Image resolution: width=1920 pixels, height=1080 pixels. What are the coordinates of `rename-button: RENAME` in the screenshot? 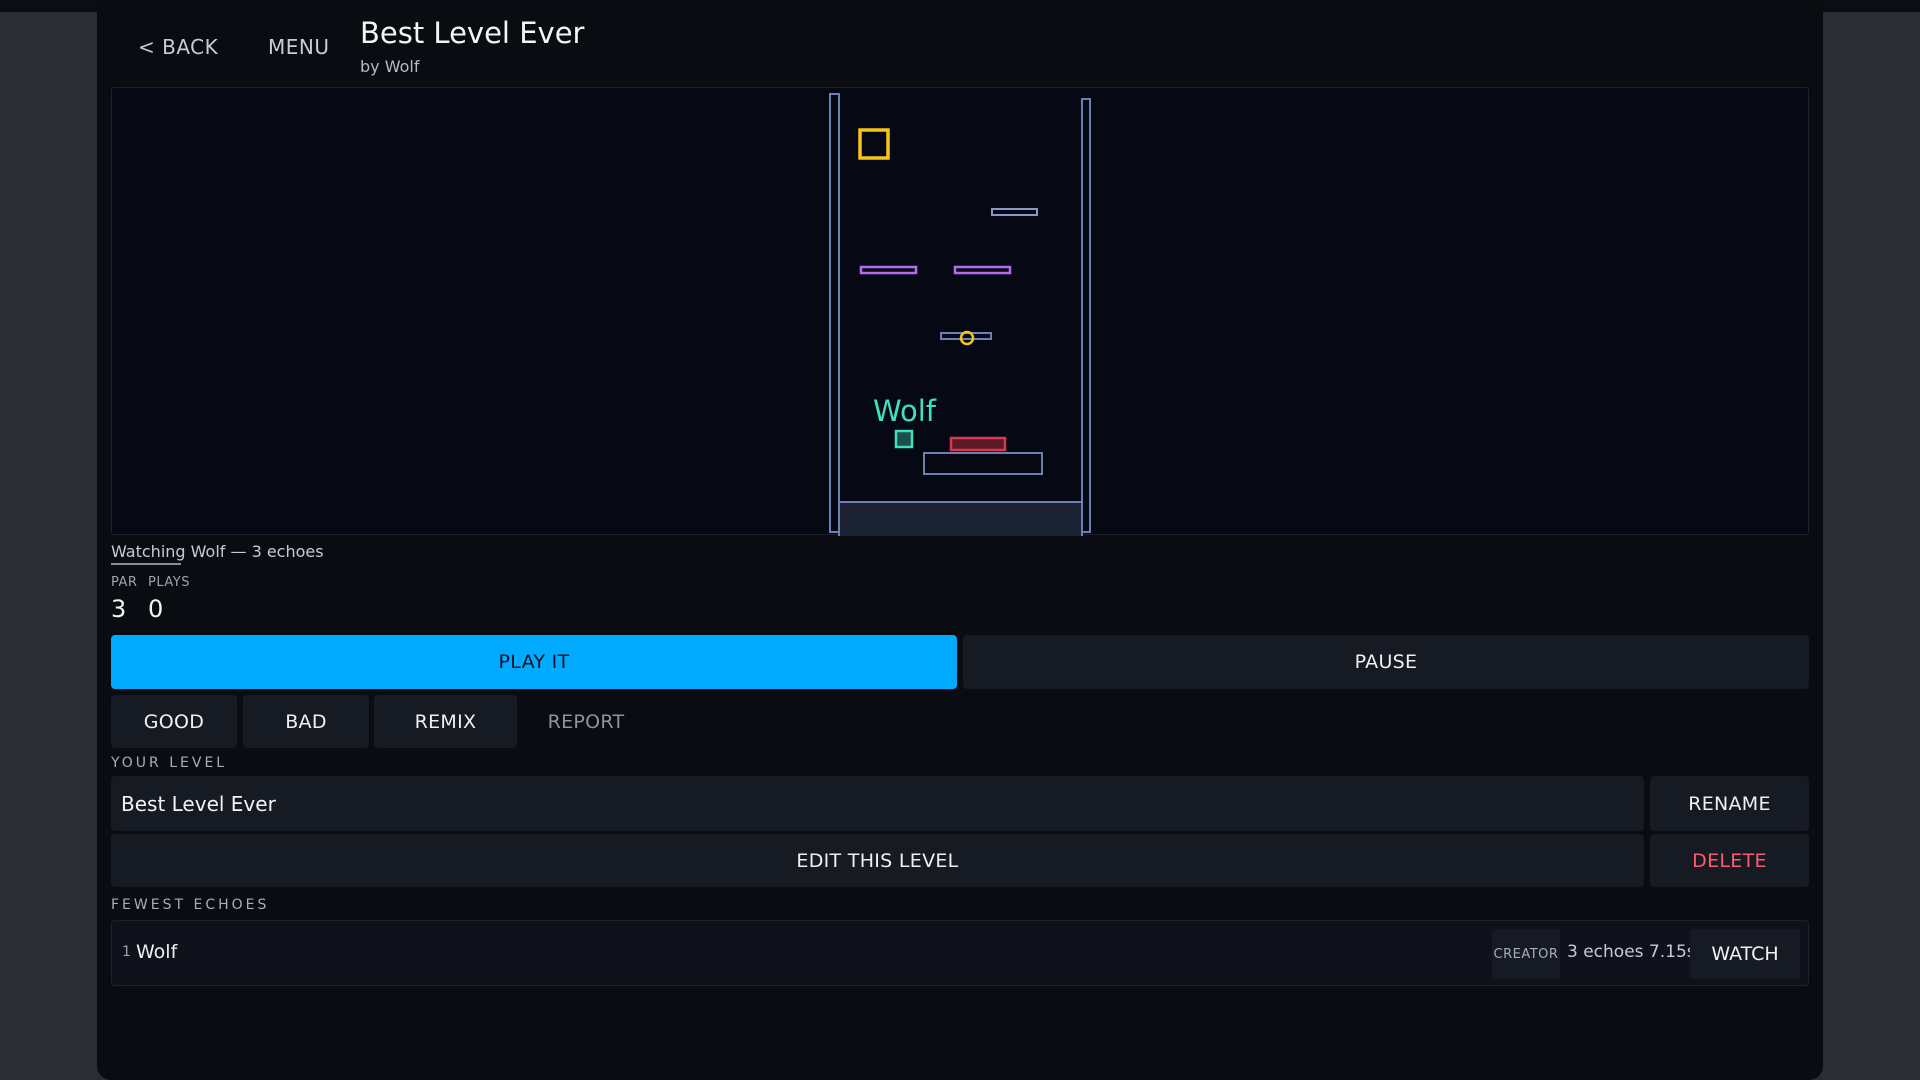 It's located at (1729, 803).